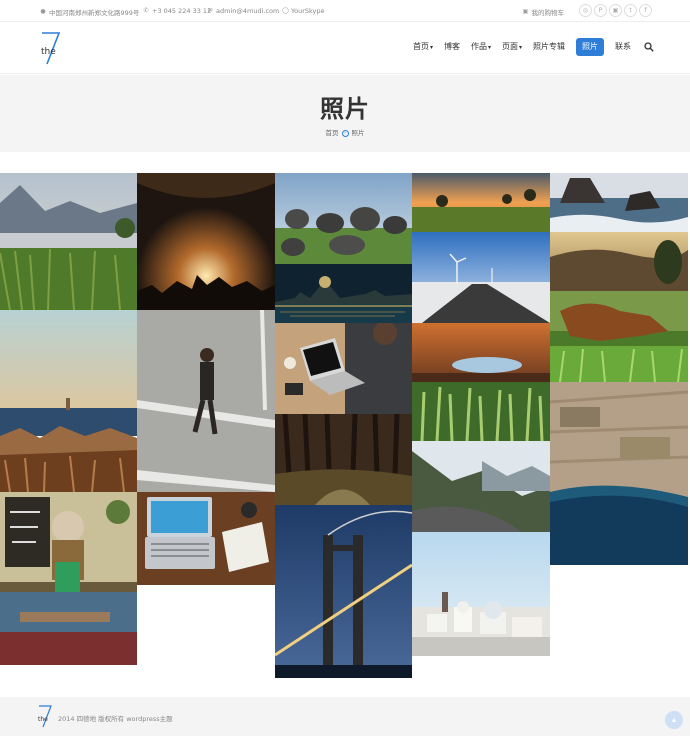  What do you see at coordinates (548, 12) in the screenshot?
I see `cart-label: 我的购物车` at bounding box center [548, 12].